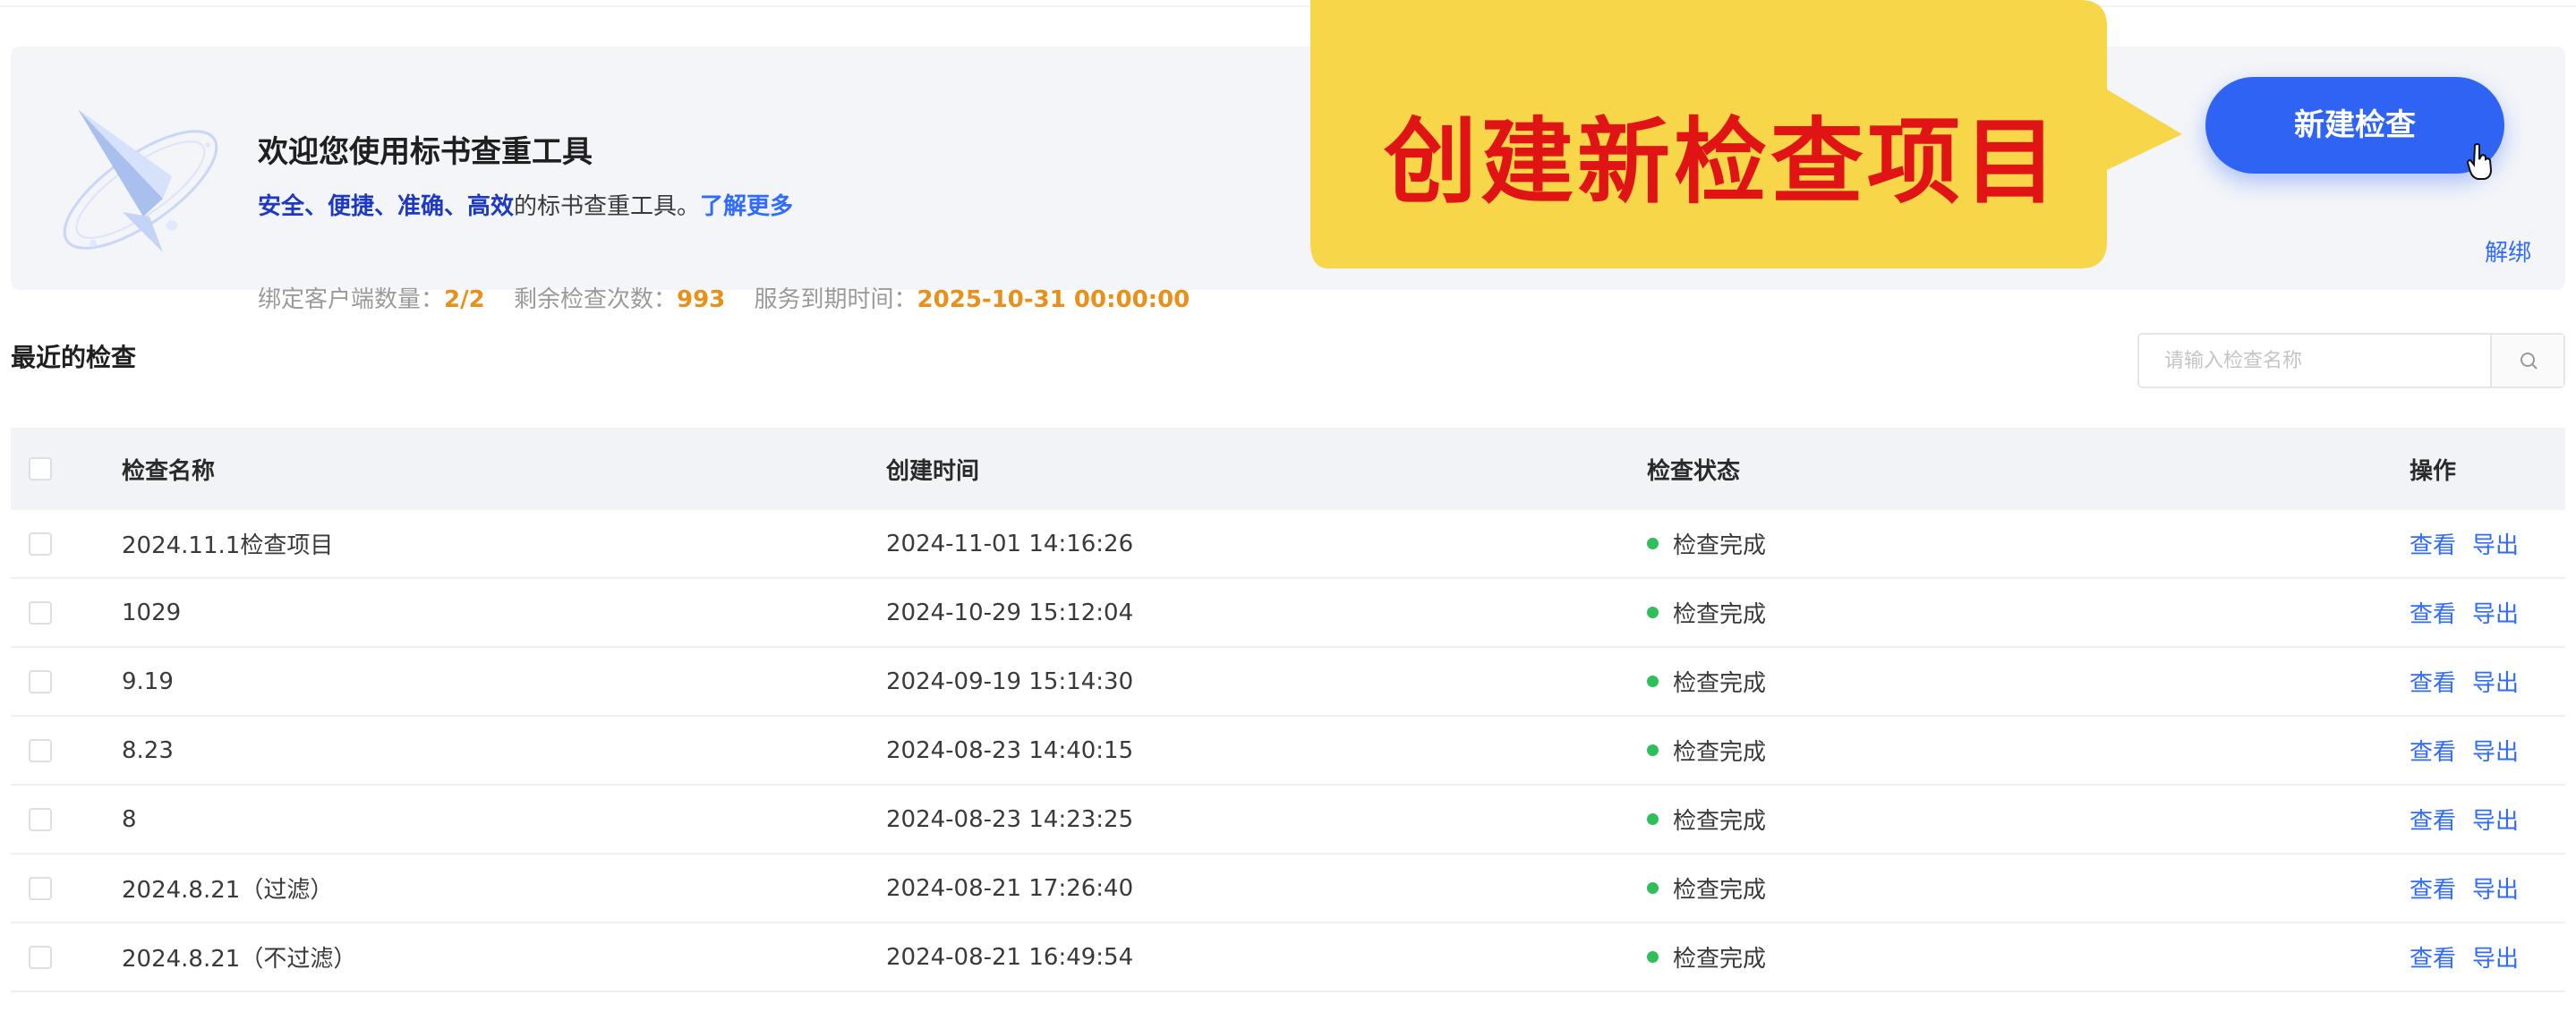  Describe the element at coordinates (1010, 819) in the screenshot. I see `created-time: 2024-08-23 14:23:25` at that location.